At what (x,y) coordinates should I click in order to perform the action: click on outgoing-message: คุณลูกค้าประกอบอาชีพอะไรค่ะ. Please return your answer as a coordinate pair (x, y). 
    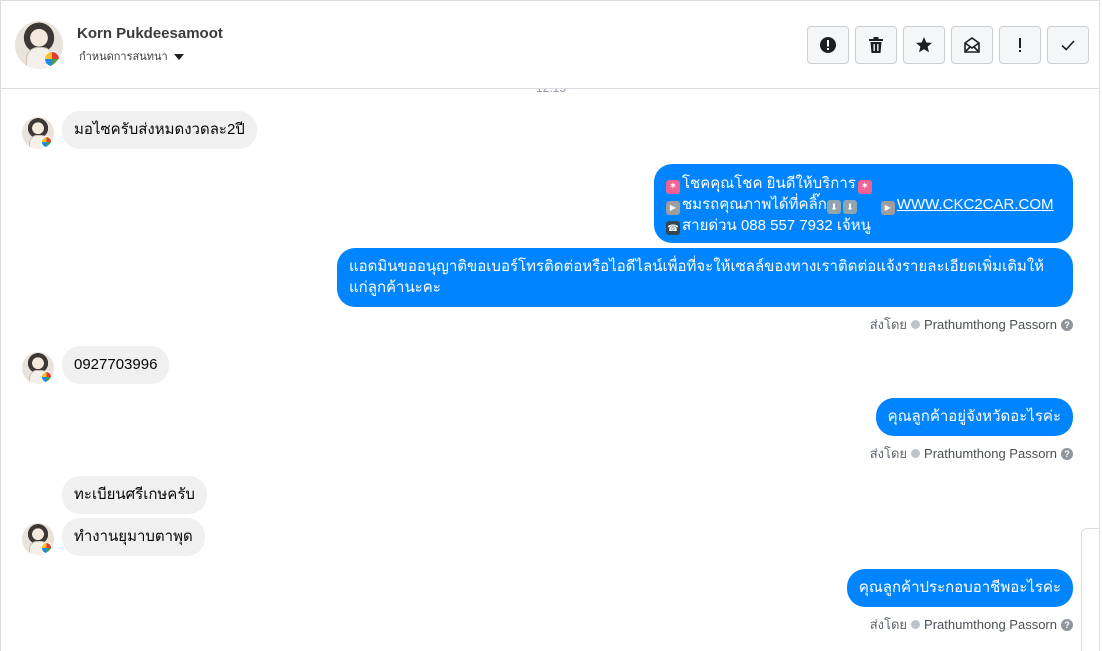
    Looking at the image, I should click on (959, 588).